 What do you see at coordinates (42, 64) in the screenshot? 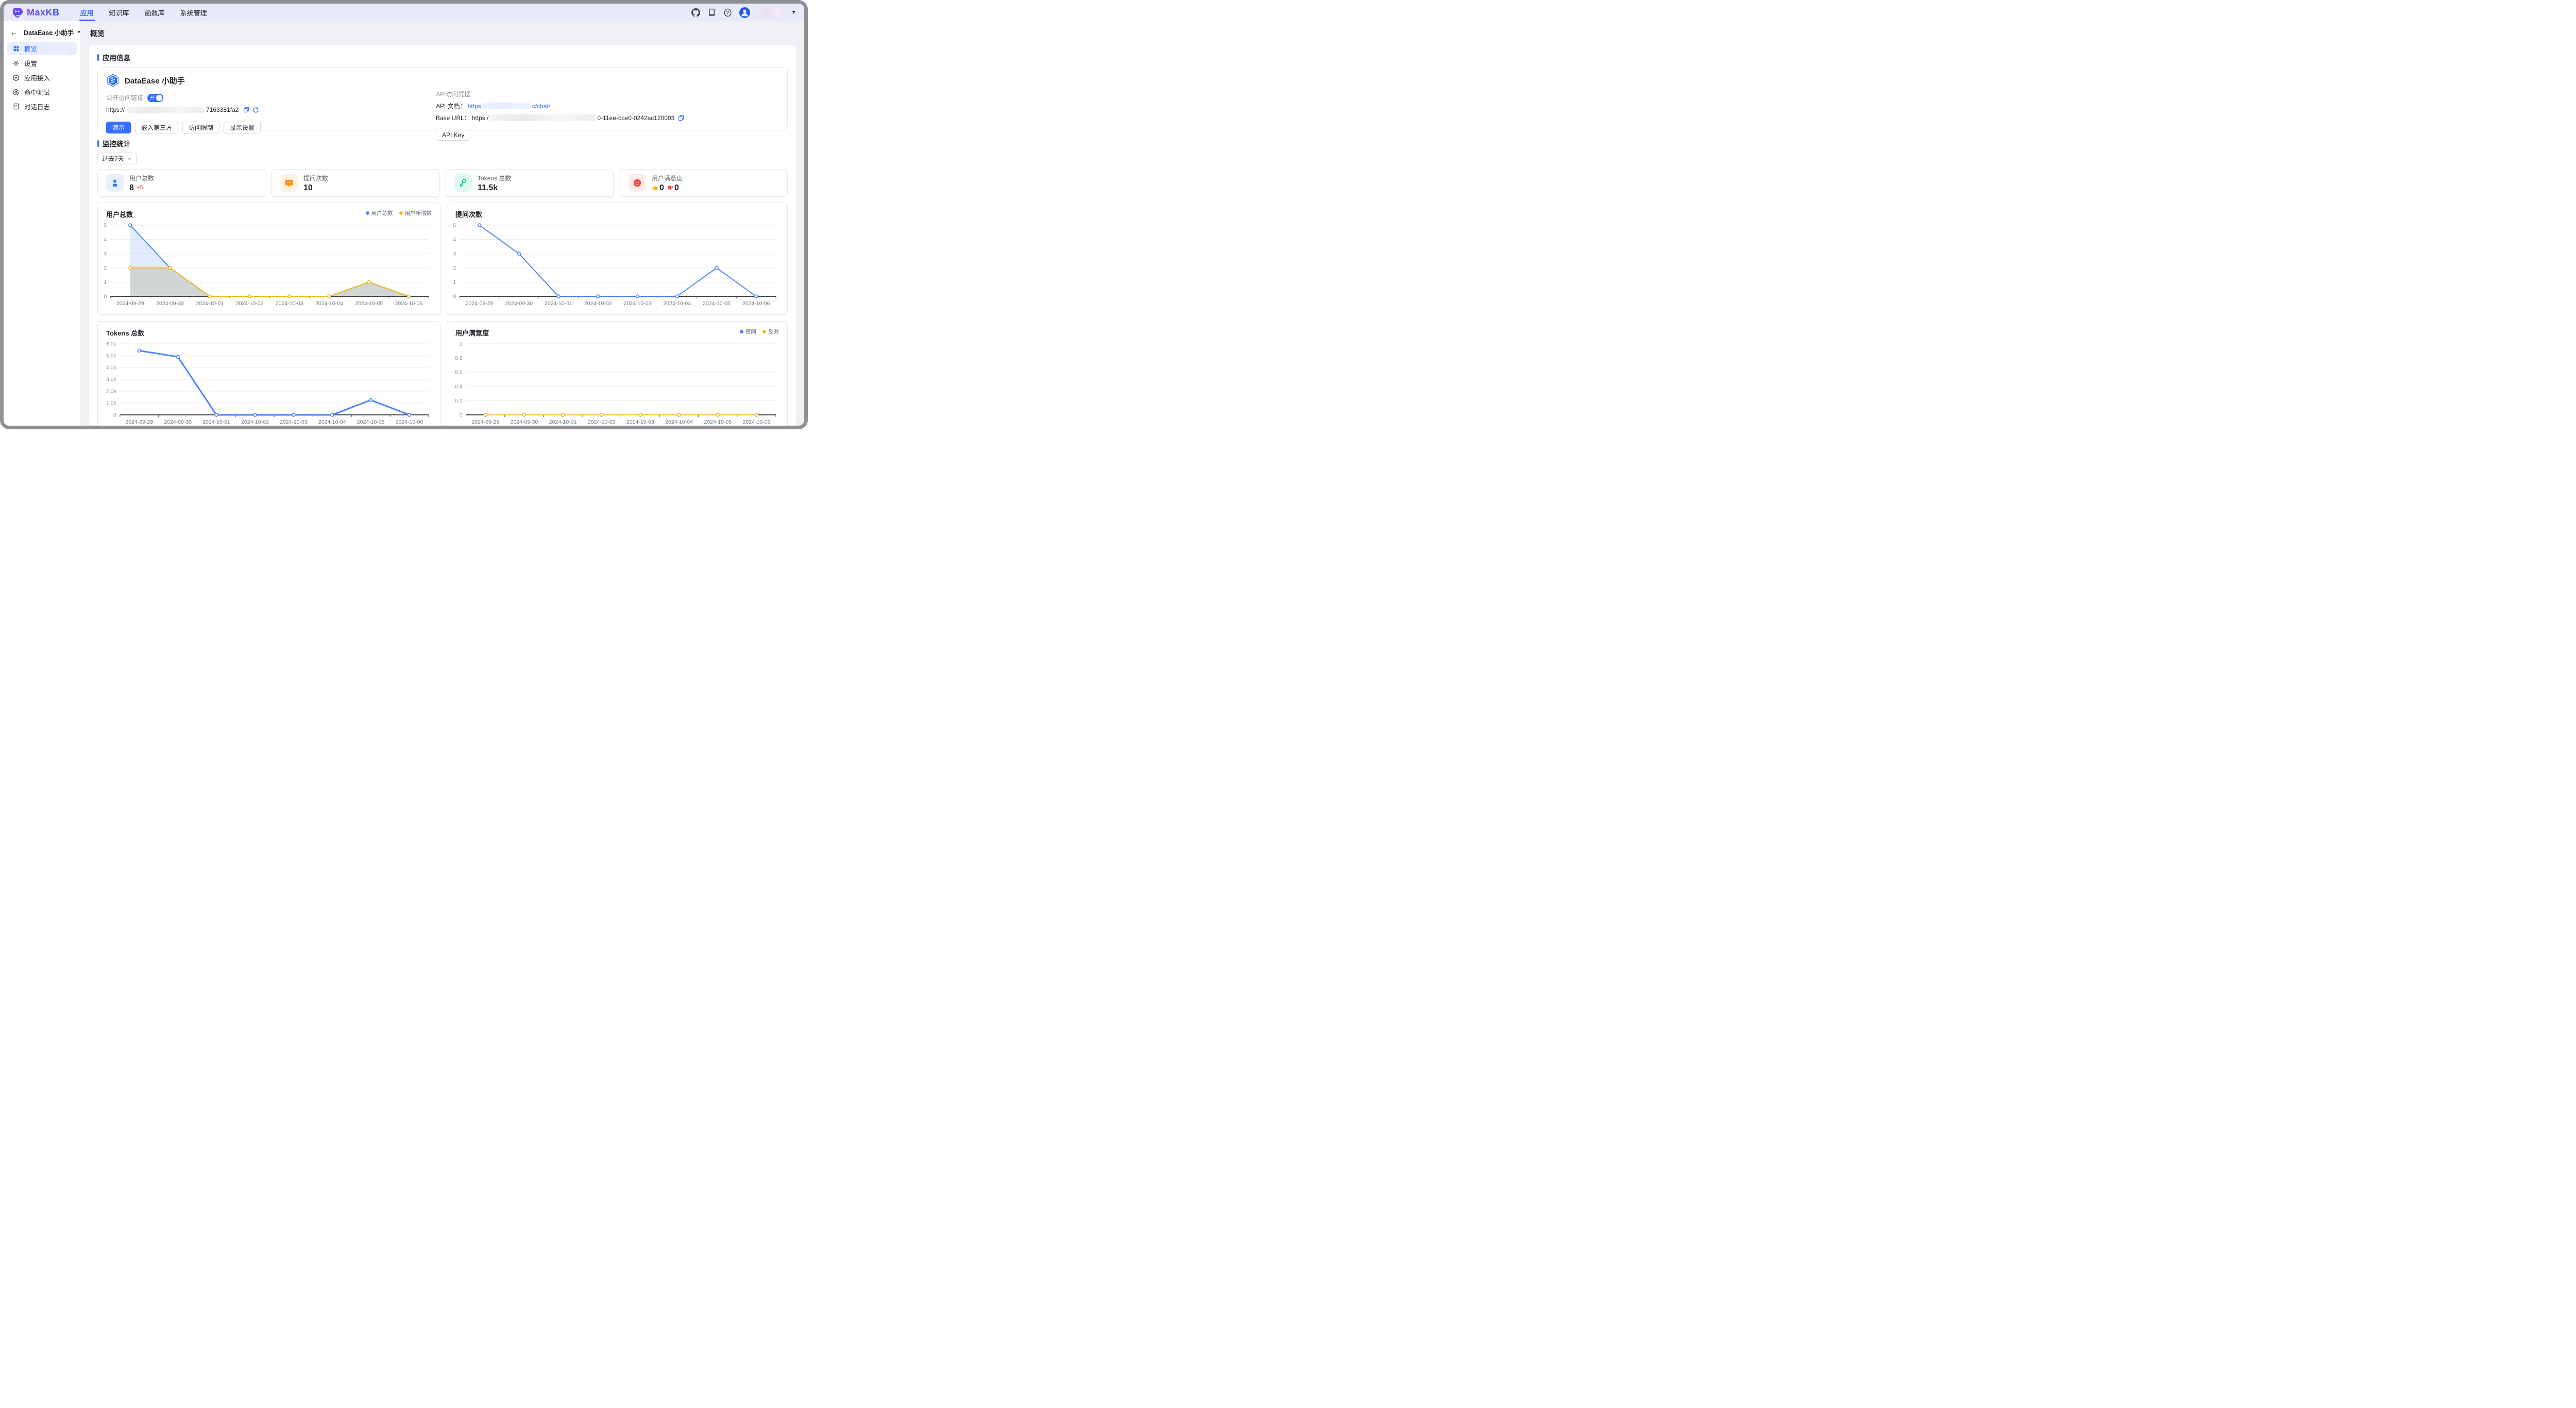
I see `sidebar-item-settings: 设置` at bounding box center [42, 64].